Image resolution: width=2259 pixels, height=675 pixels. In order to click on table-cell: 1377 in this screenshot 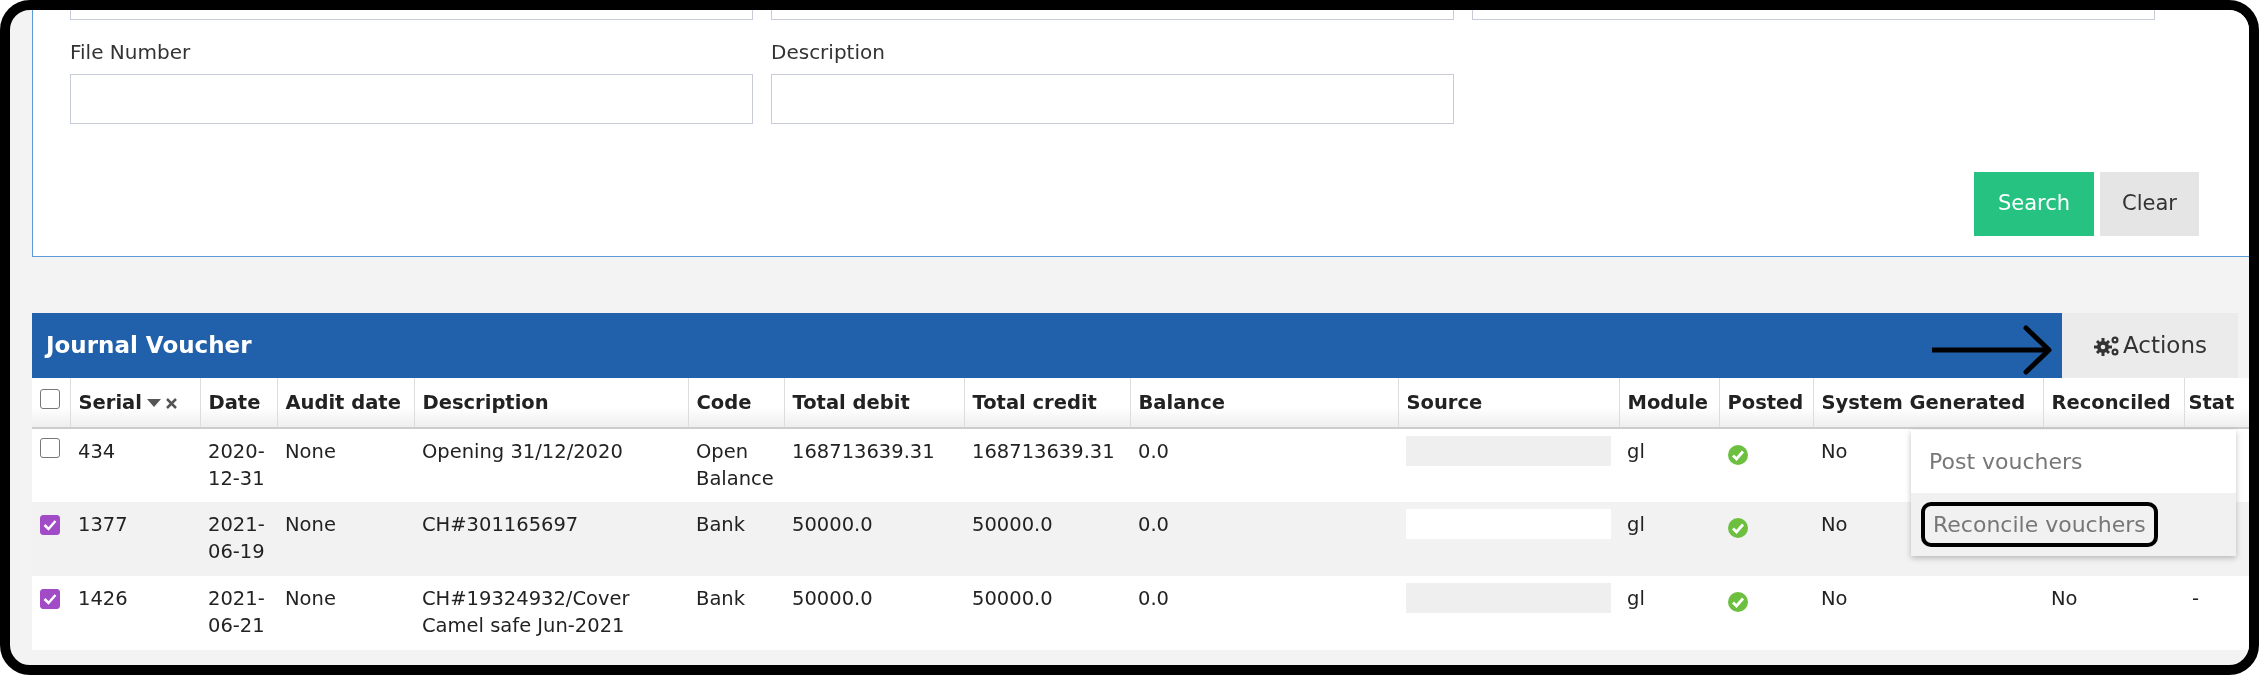, I will do `click(103, 524)`.